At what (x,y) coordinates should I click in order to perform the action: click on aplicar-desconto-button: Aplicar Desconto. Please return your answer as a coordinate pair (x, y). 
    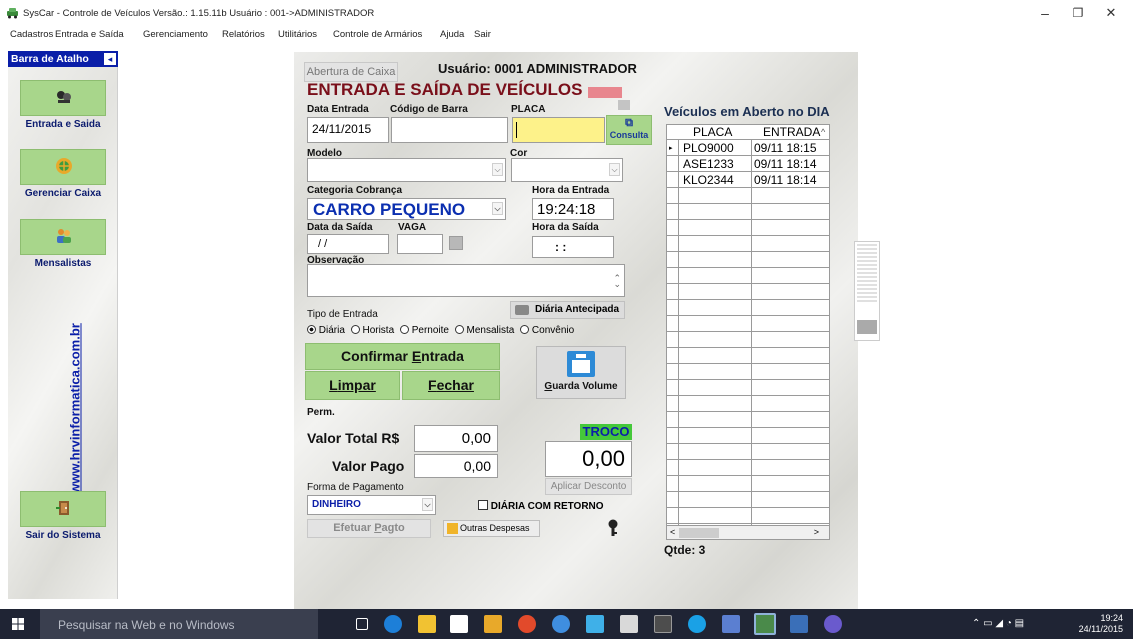
    Looking at the image, I should click on (588, 486).